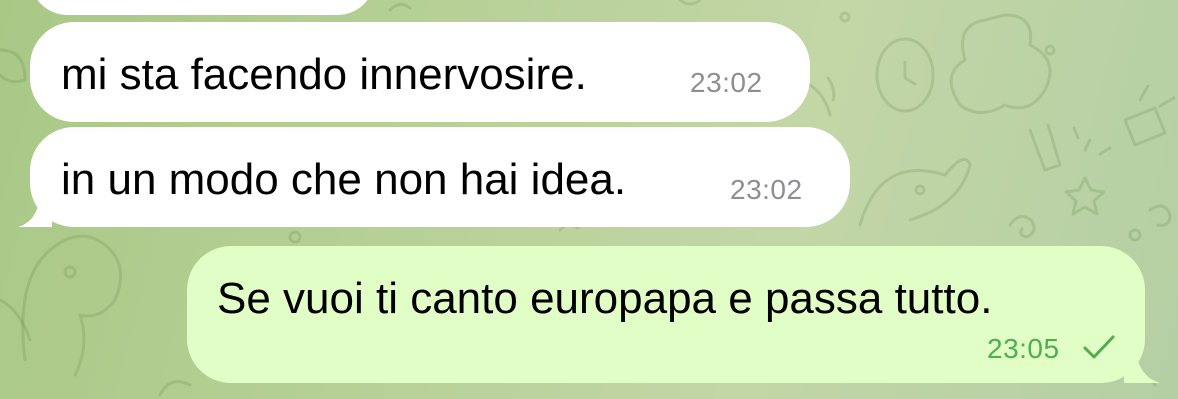 The height and width of the screenshot is (399, 1178). I want to click on doodle-egg, so click(905, 75).